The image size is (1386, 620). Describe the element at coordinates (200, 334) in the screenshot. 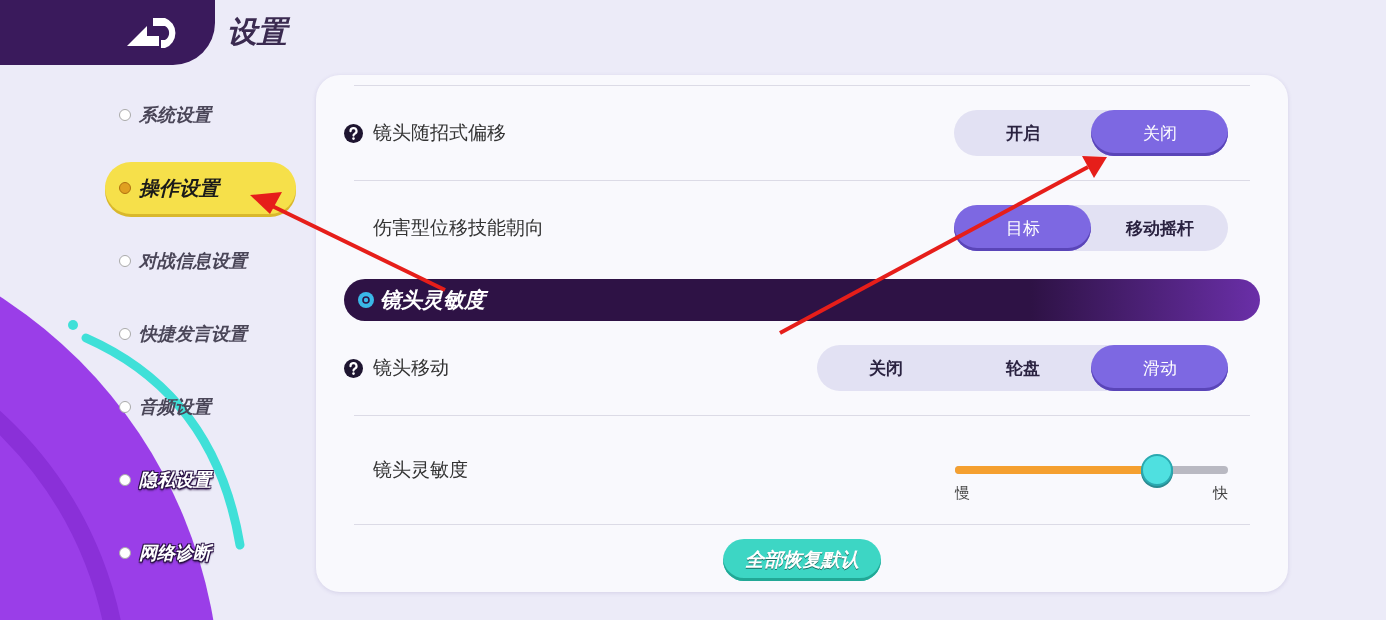

I see `nav-item: 快捷发言设置` at that location.